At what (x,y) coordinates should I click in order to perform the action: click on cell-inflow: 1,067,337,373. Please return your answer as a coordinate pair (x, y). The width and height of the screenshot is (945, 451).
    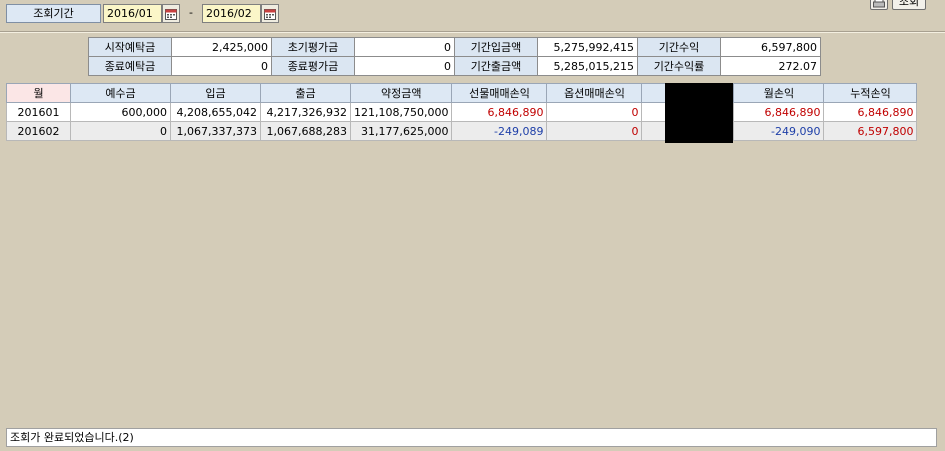
    Looking at the image, I should click on (215, 131).